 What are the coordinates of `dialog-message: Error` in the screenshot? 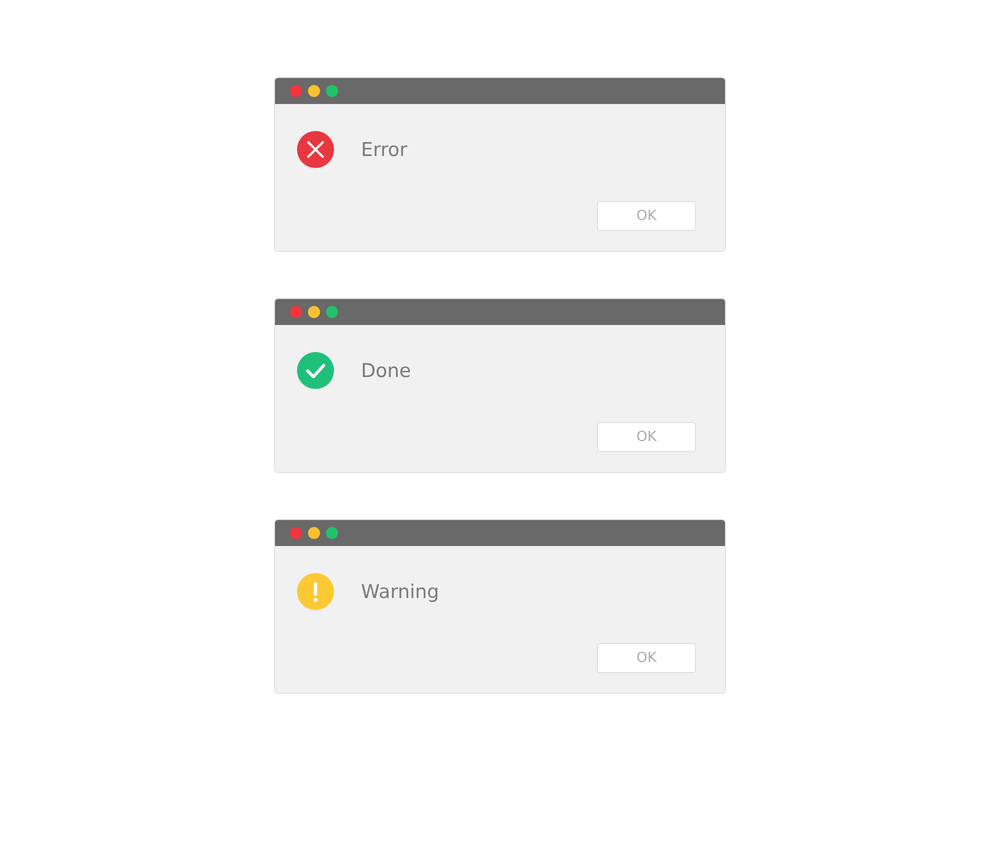 It's located at (384, 149).